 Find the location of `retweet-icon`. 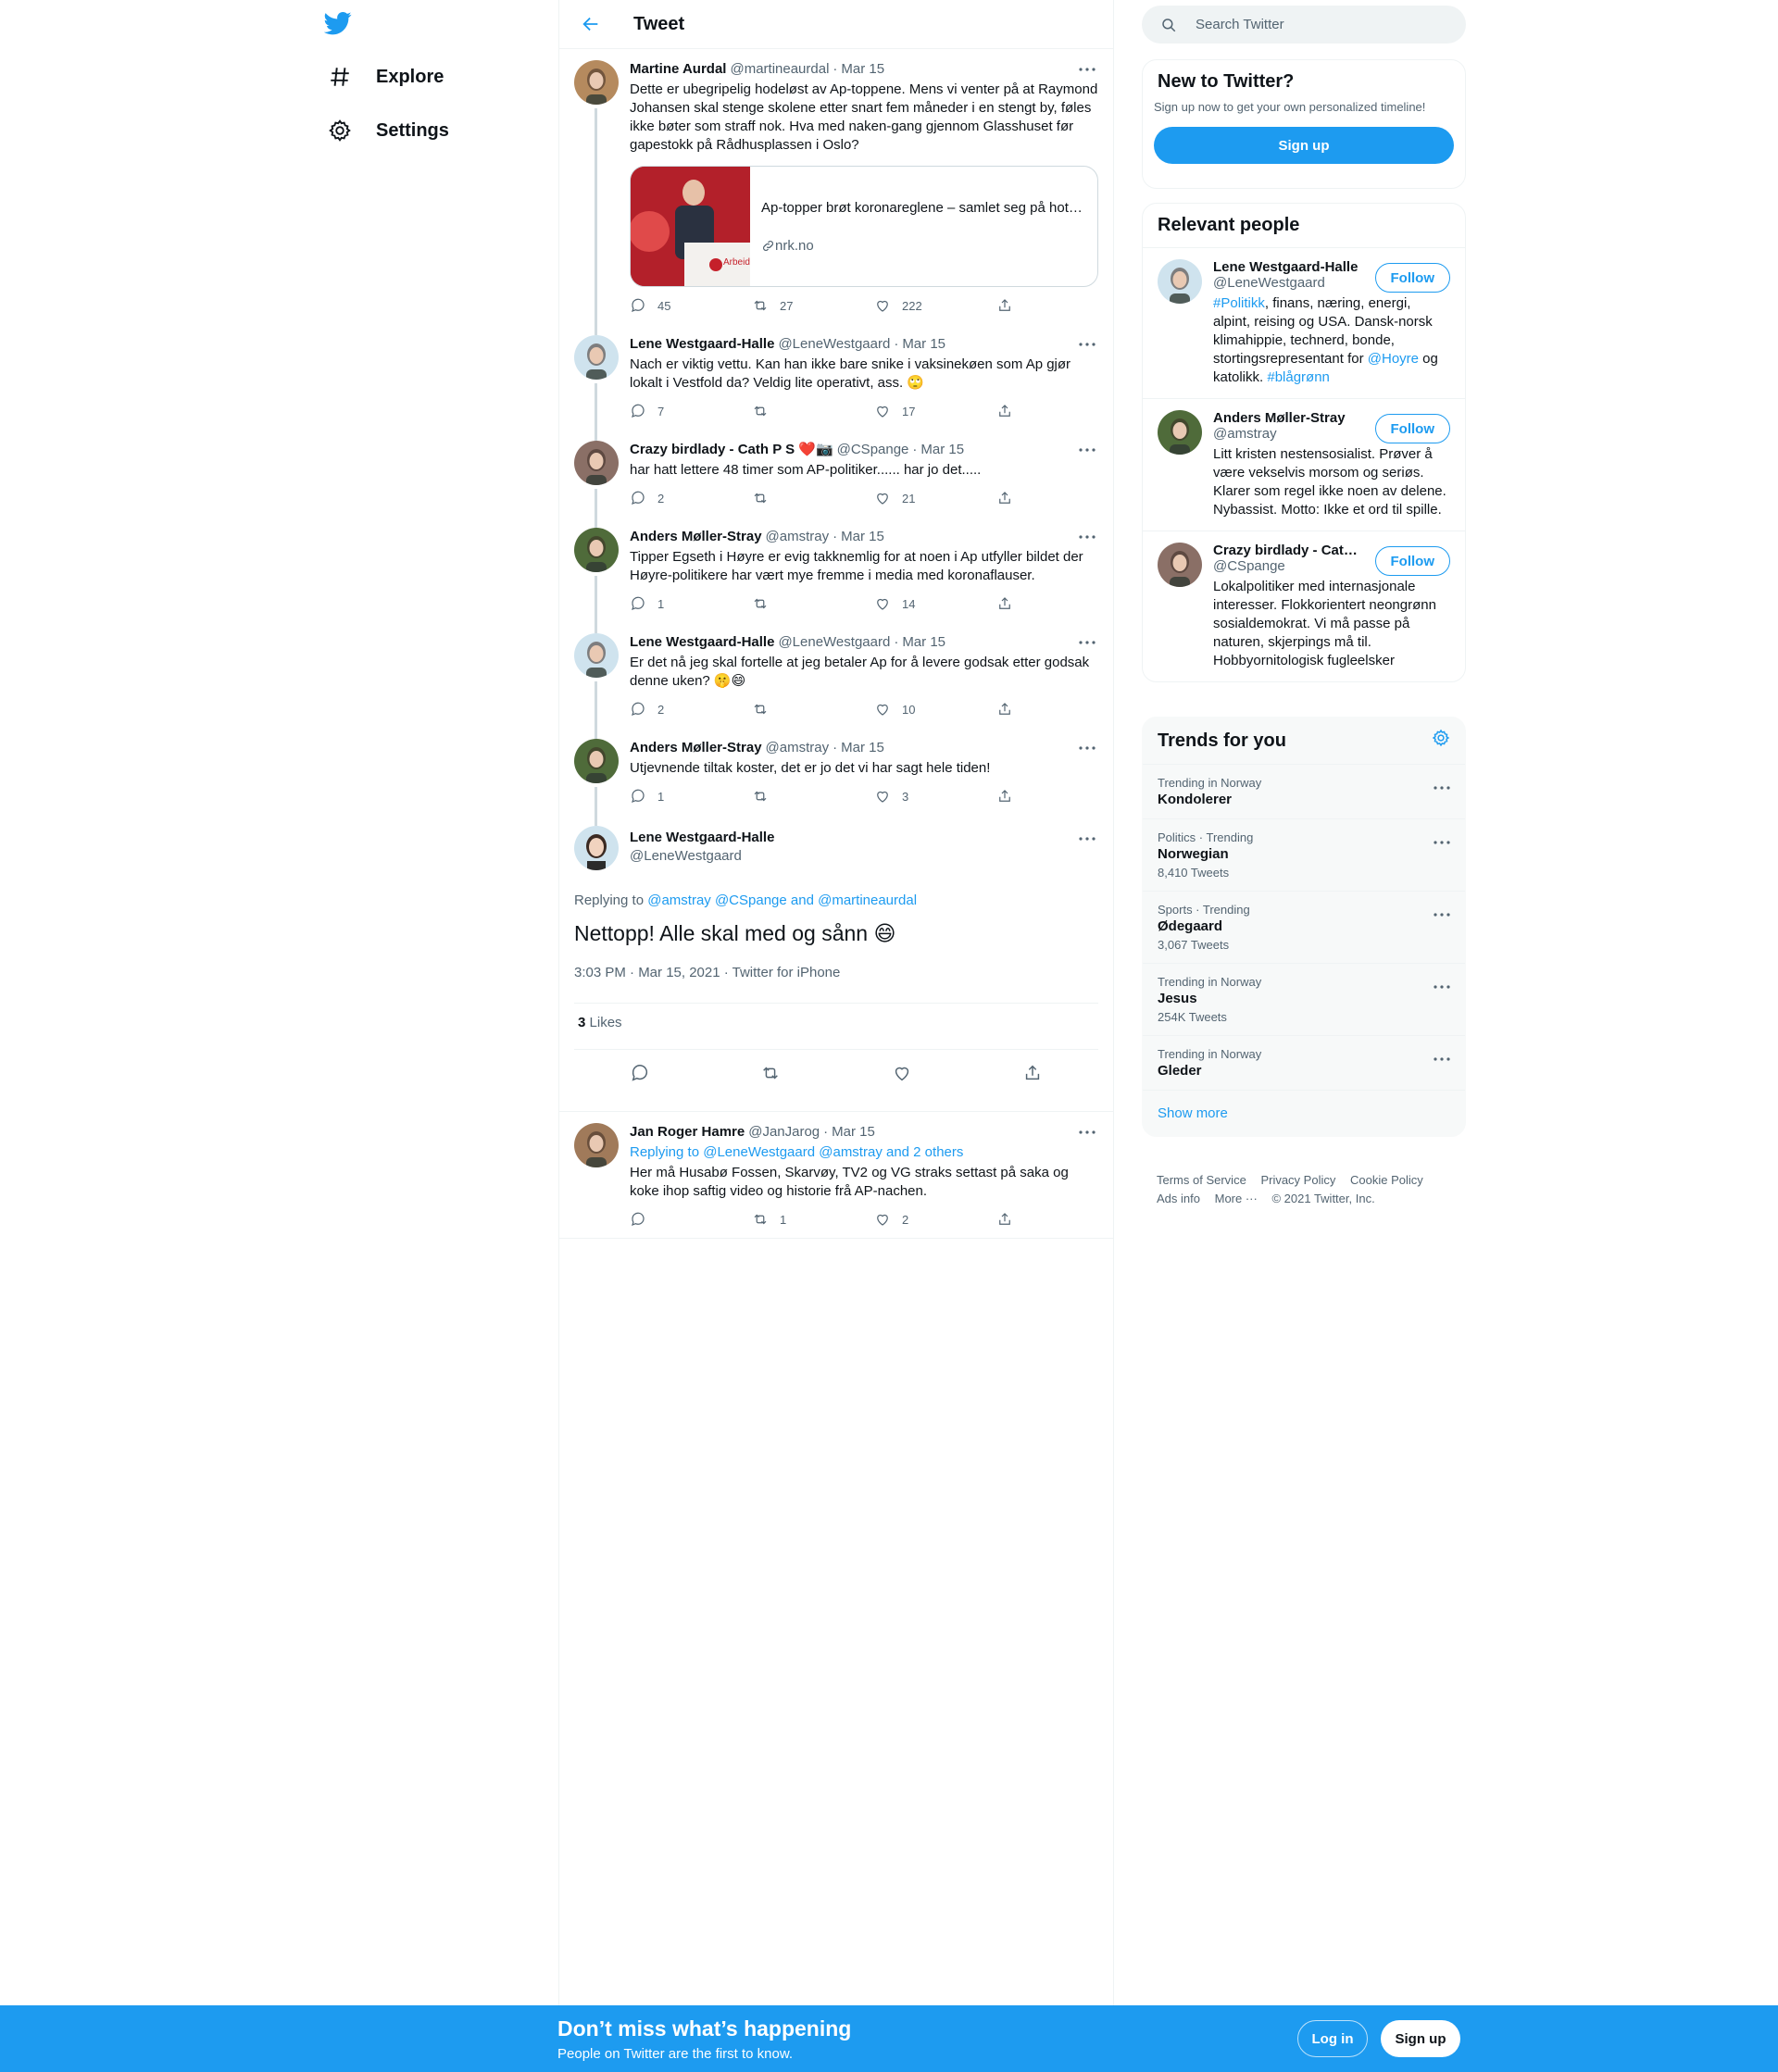

retweet-icon is located at coordinates (770, 1073).